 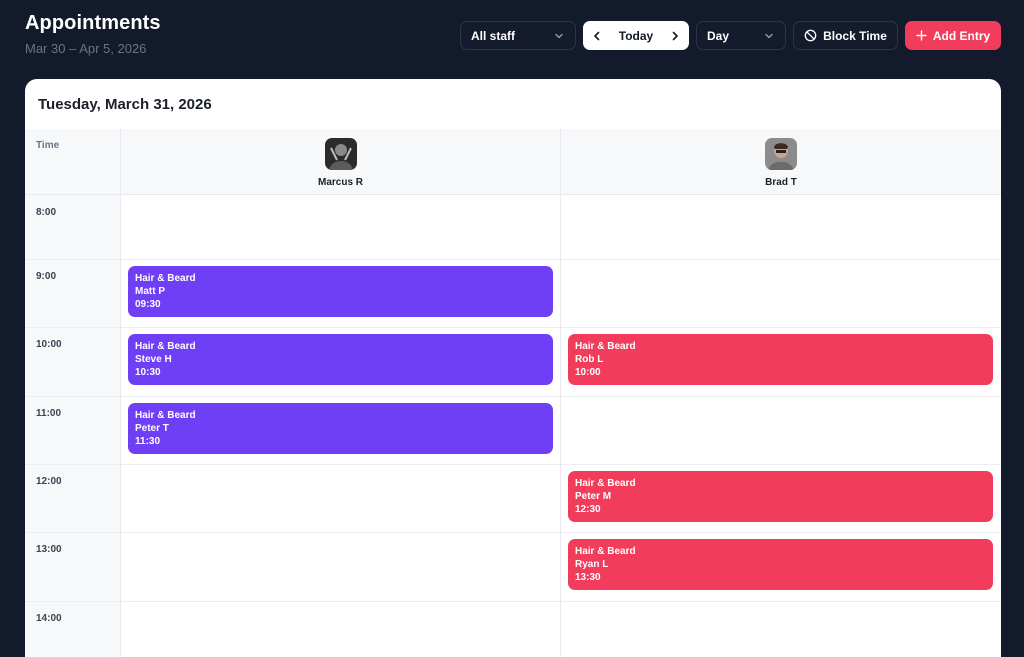 I want to click on chevron-right-icon, so click(x=675, y=36).